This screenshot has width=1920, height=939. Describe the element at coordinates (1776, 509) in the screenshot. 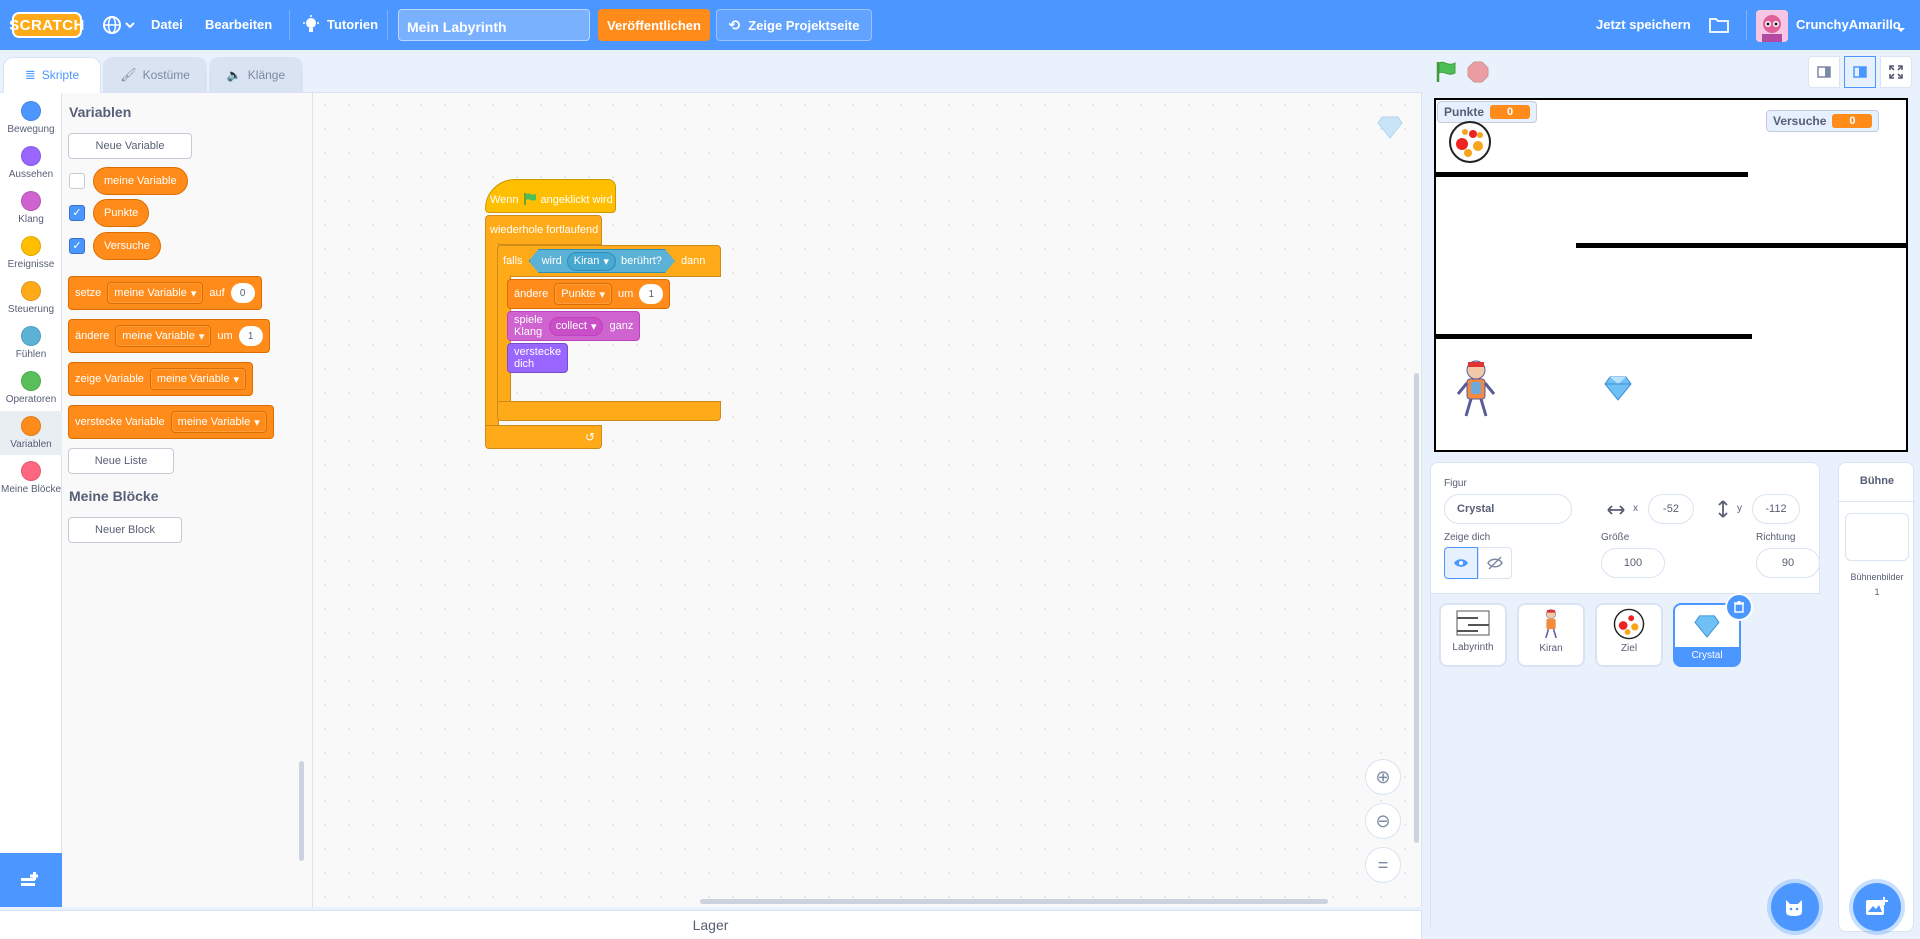

I see `y-input: -112` at that location.